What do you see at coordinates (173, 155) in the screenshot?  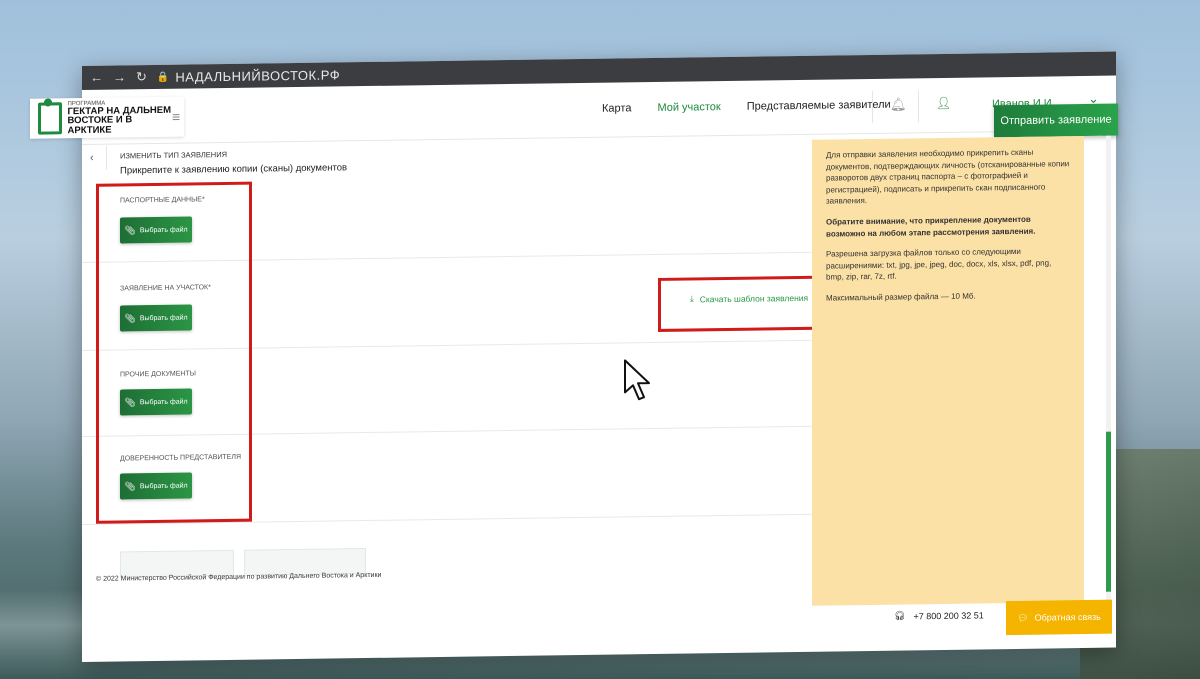 I see `change-type-link: ИЗМЕНИТЬ ТИП ЗАЯВЛЕНИЯ` at bounding box center [173, 155].